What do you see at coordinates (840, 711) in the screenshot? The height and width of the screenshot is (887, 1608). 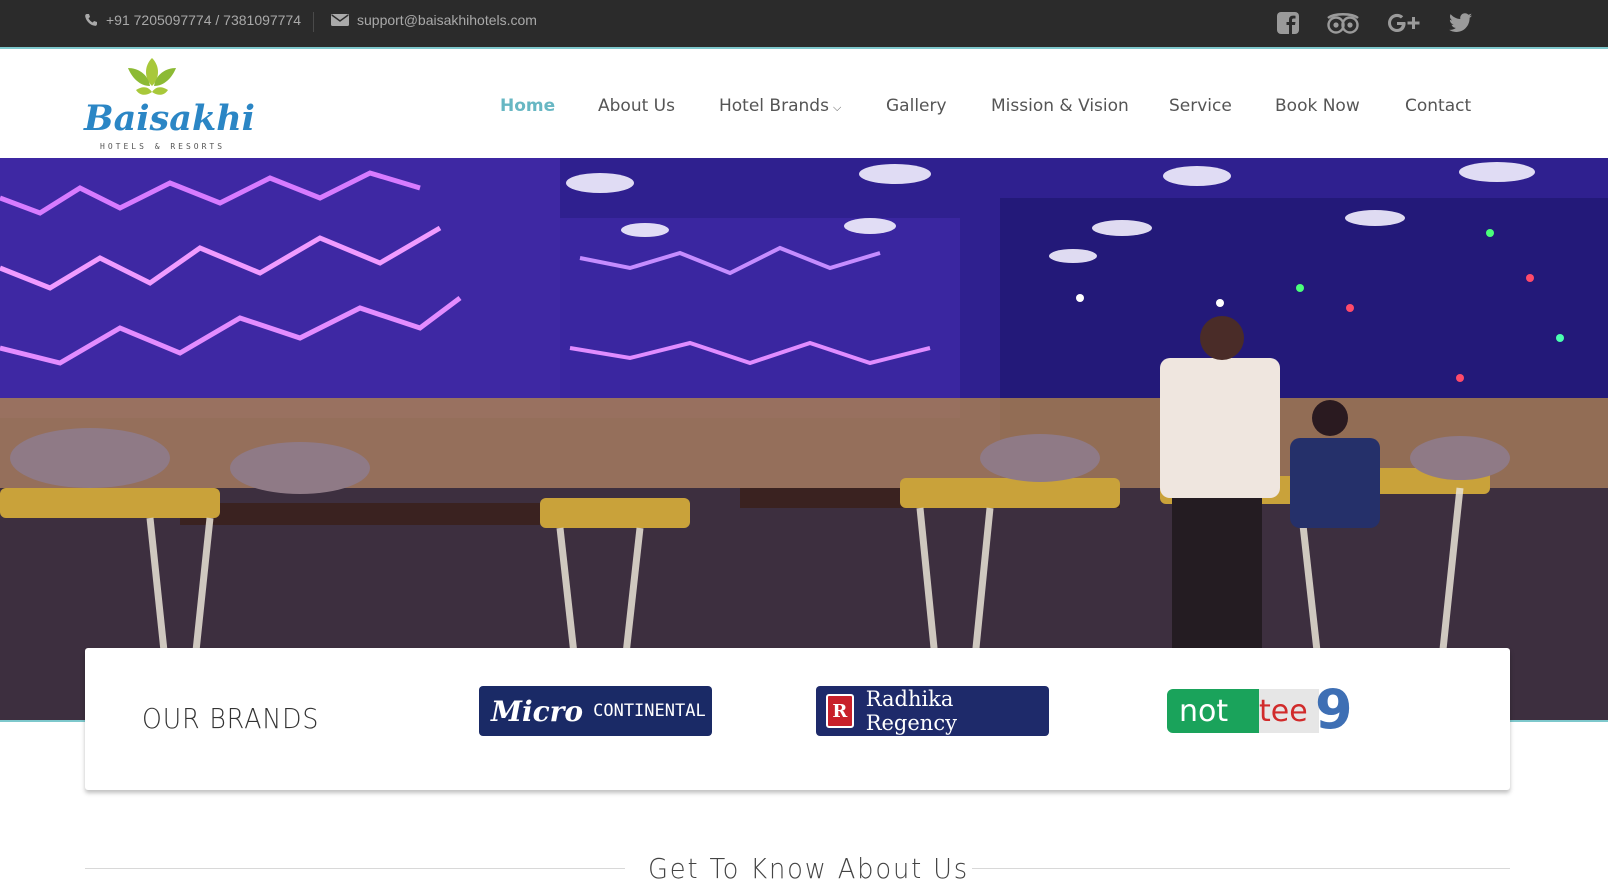 I see `radhika-monogram-icon: R` at bounding box center [840, 711].